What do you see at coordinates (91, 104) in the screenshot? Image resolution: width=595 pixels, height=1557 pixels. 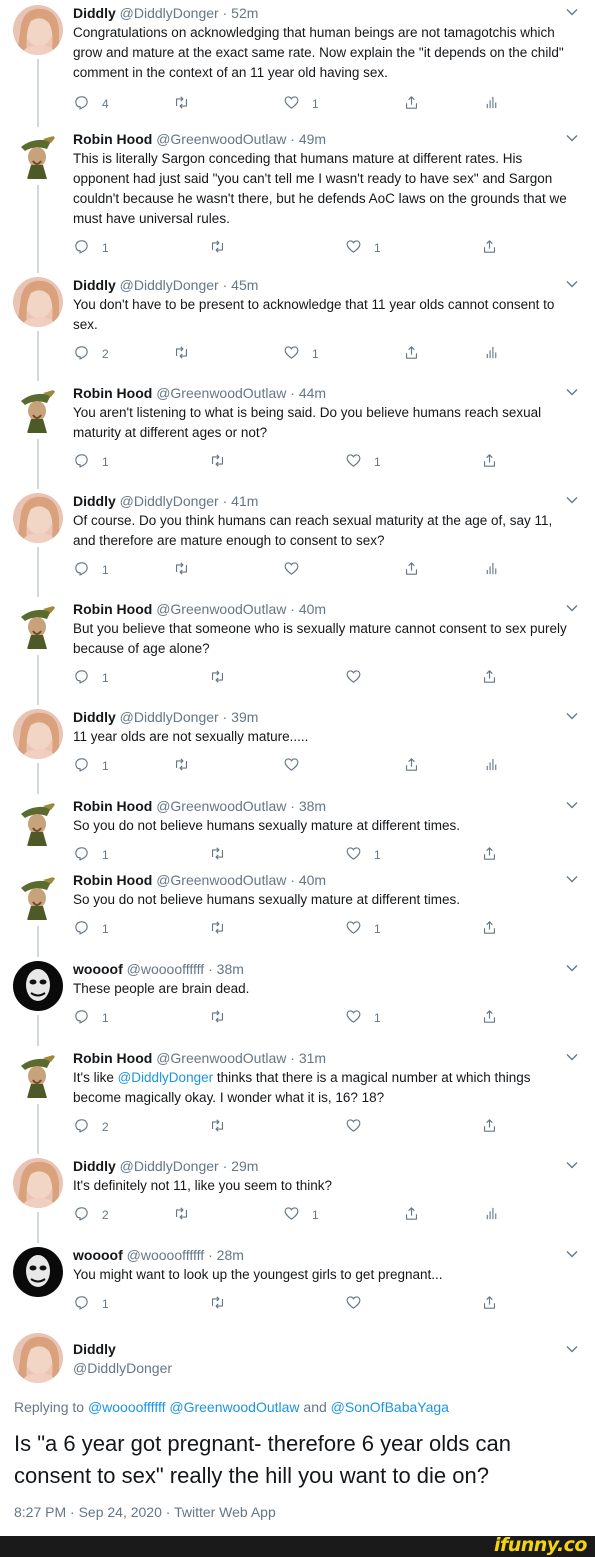 I see `reply-button: 4` at bounding box center [91, 104].